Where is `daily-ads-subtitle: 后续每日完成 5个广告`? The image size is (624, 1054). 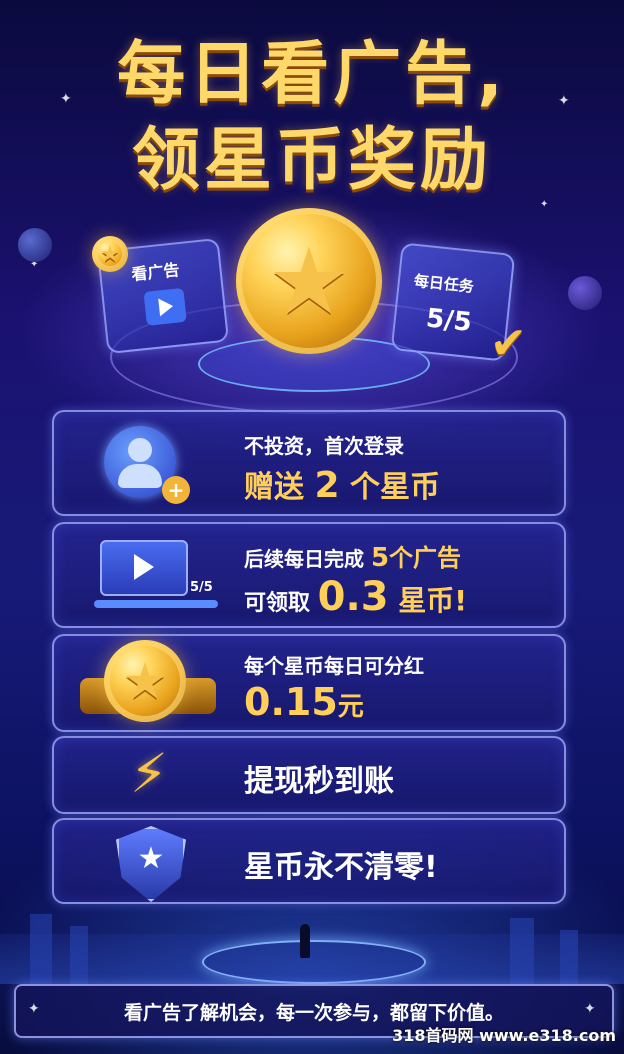 daily-ads-subtitle: 后续每日完成 5个广告 is located at coordinates (353, 558).